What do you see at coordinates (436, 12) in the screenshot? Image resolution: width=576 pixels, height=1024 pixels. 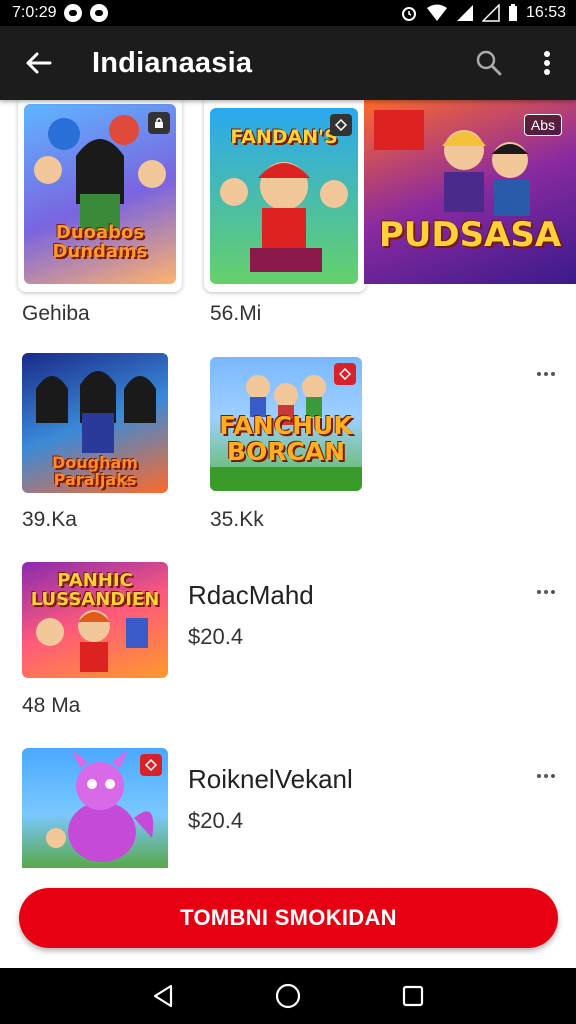 I see `wifi-icon` at bounding box center [436, 12].